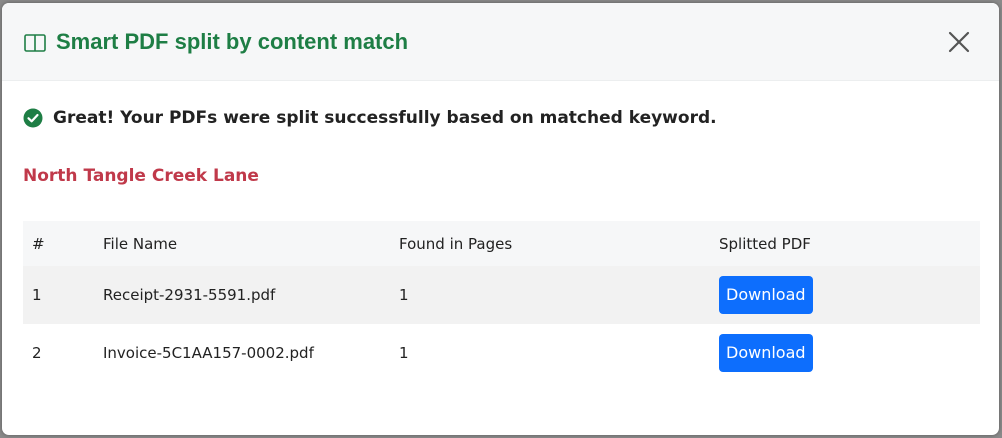 This screenshot has height=438, width=1002. What do you see at coordinates (765, 243) in the screenshot?
I see `column-header-splitted-pdf: Splitted PDF` at bounding box center [765, 243].